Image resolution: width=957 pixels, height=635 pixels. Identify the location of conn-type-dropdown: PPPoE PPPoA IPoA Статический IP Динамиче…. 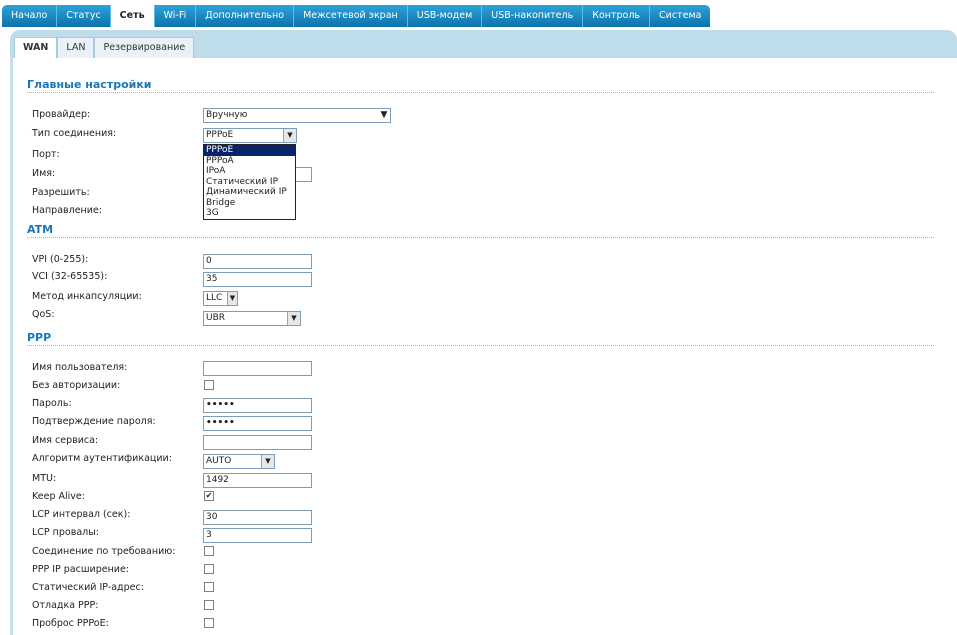
(249, 182).